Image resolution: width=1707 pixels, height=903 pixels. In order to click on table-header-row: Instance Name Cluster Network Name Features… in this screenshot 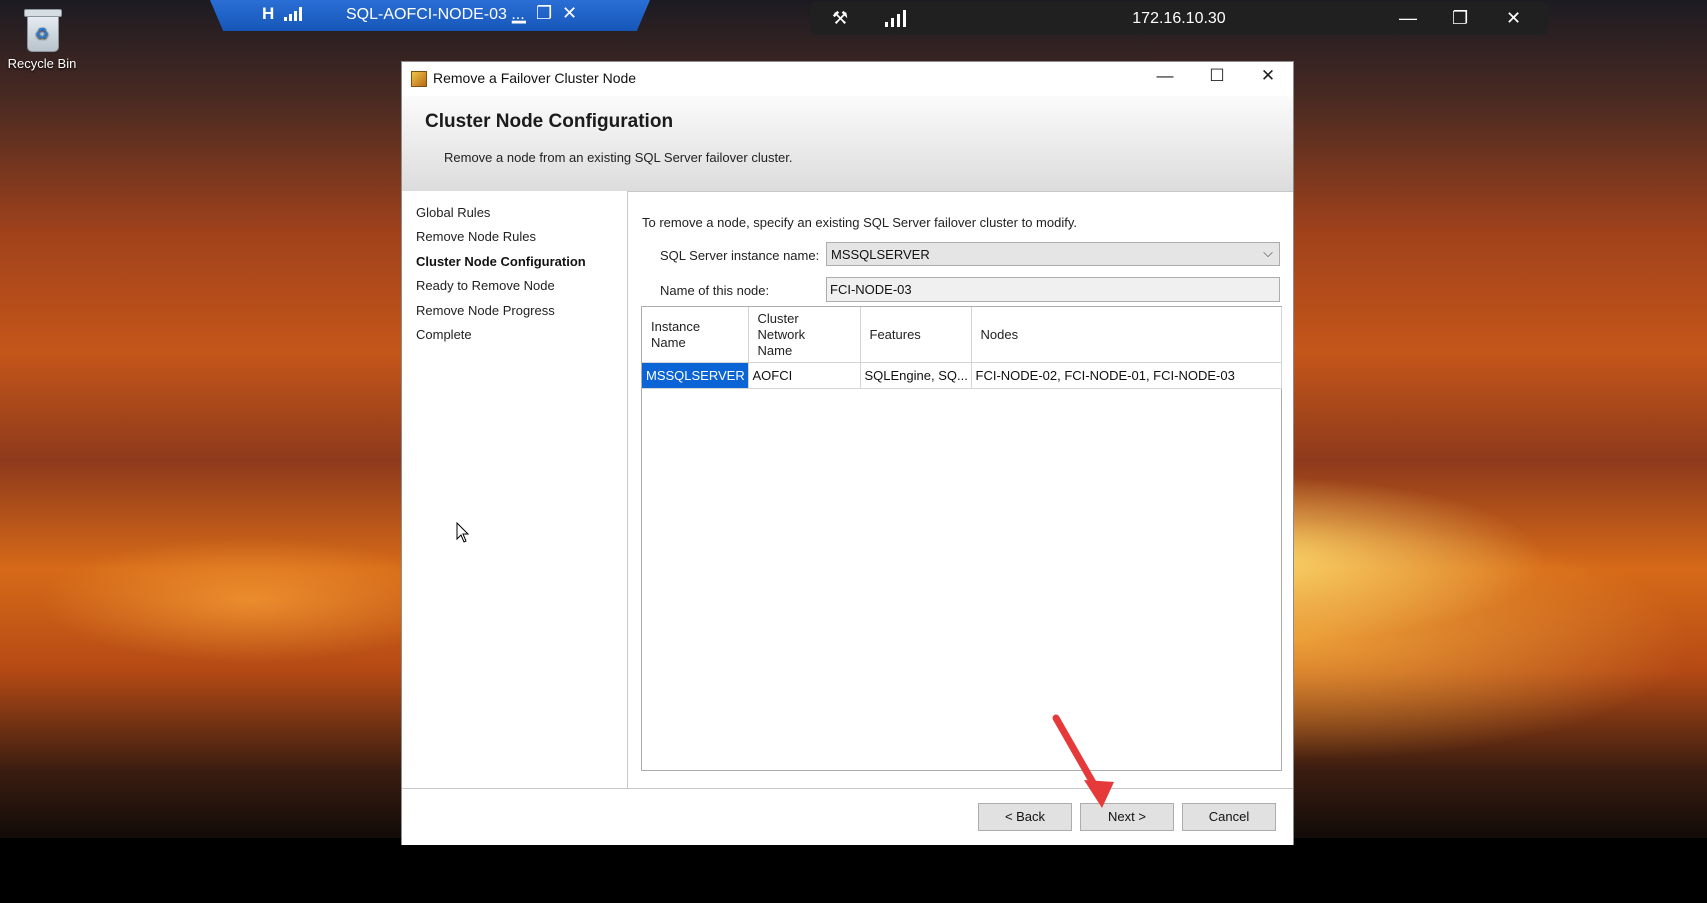, I will do `click(962, 335)`.